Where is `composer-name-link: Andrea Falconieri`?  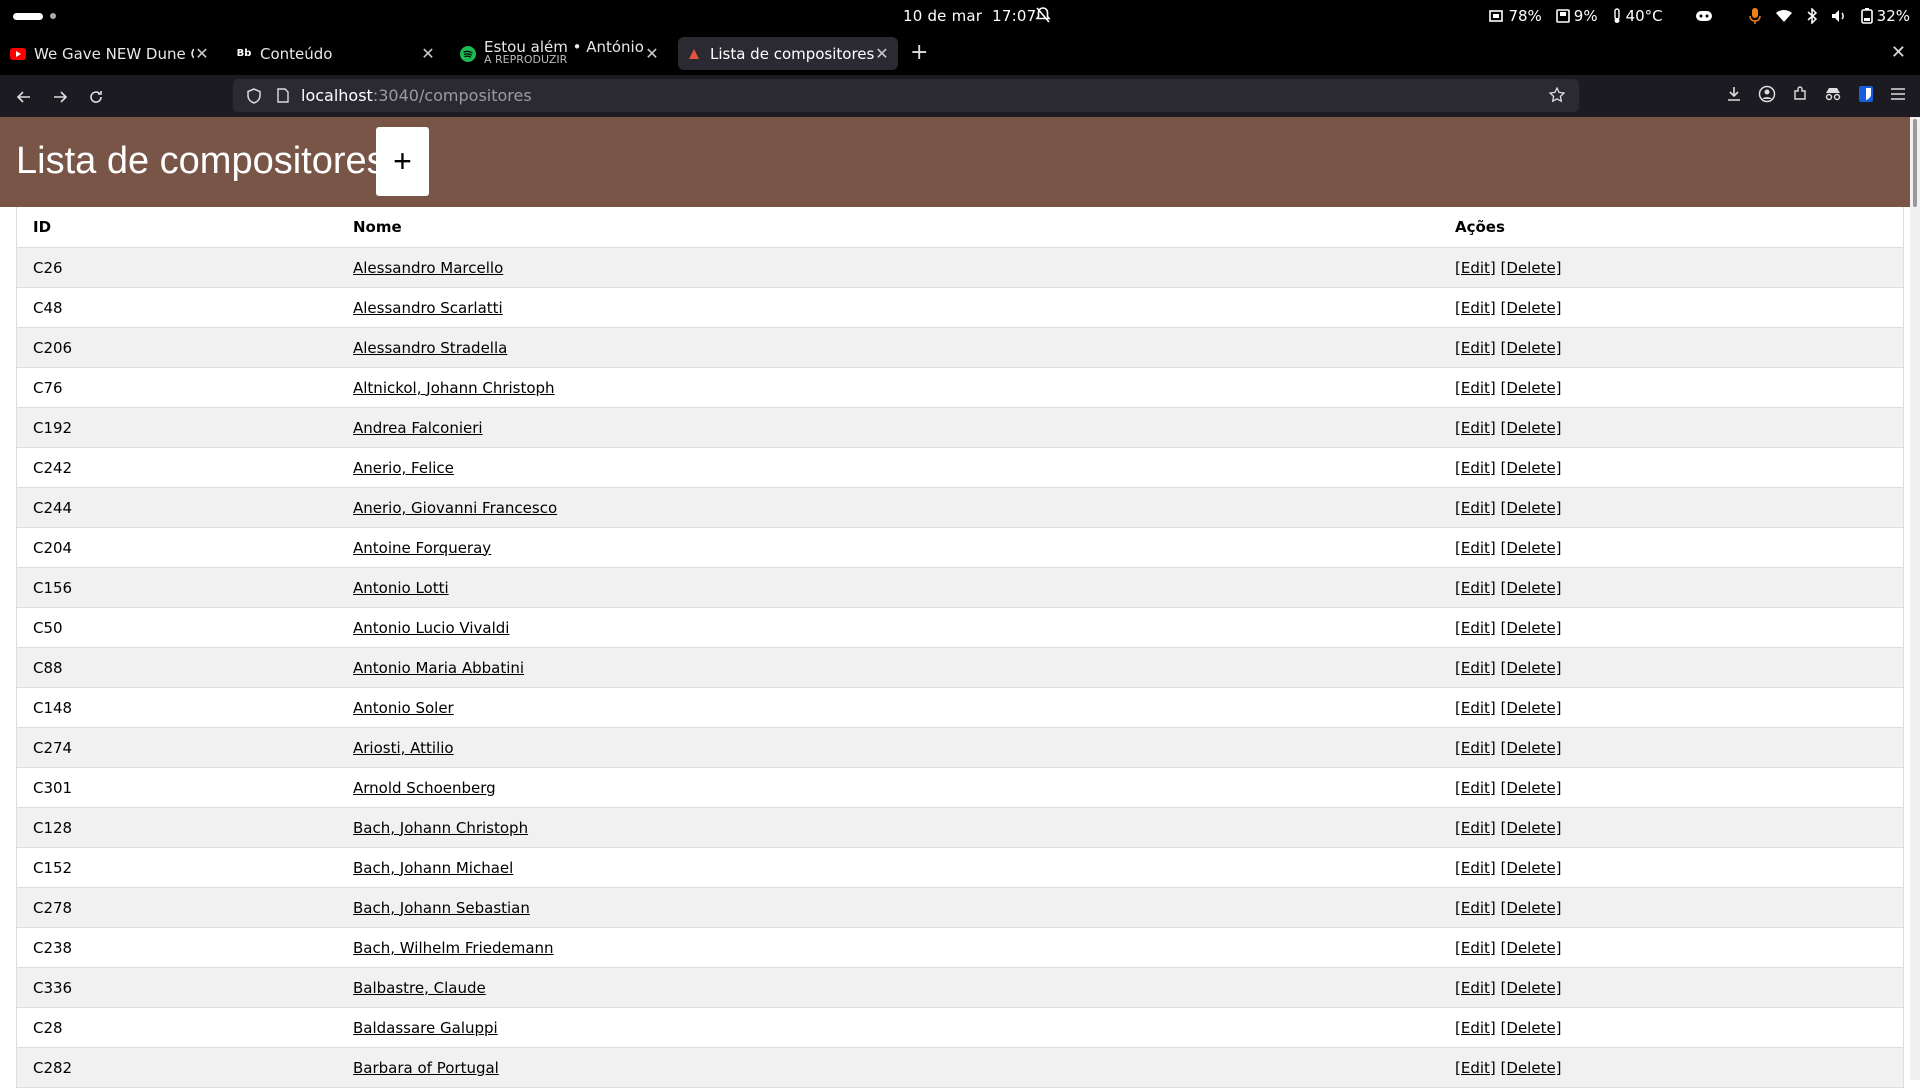 composer-name-link: Andrea Falconieri is located at coordinates (418, 428).